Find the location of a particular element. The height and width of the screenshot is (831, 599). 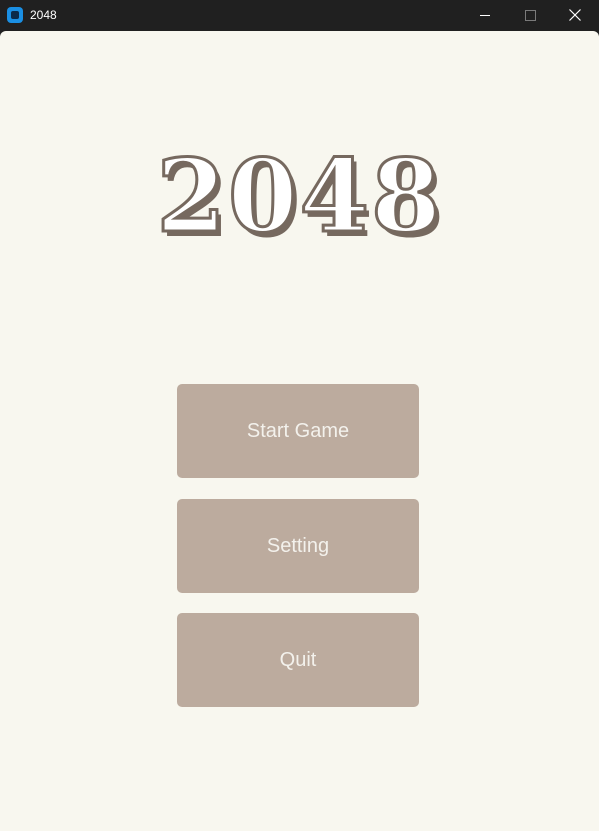

start-game-label: Start Game is located at coordinates (298, 430).